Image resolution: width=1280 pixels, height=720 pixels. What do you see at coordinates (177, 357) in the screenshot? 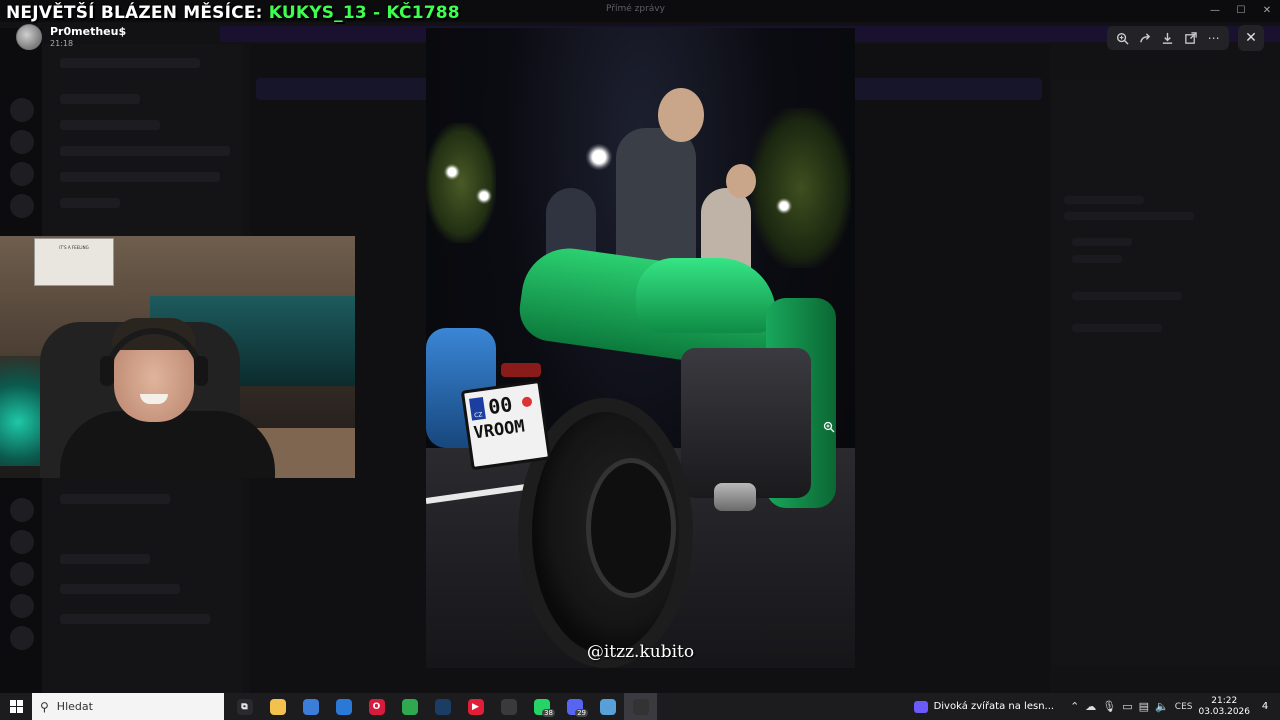
I see `webcam-feed: IT'S A FEELING` at bounding box center [177, 357].